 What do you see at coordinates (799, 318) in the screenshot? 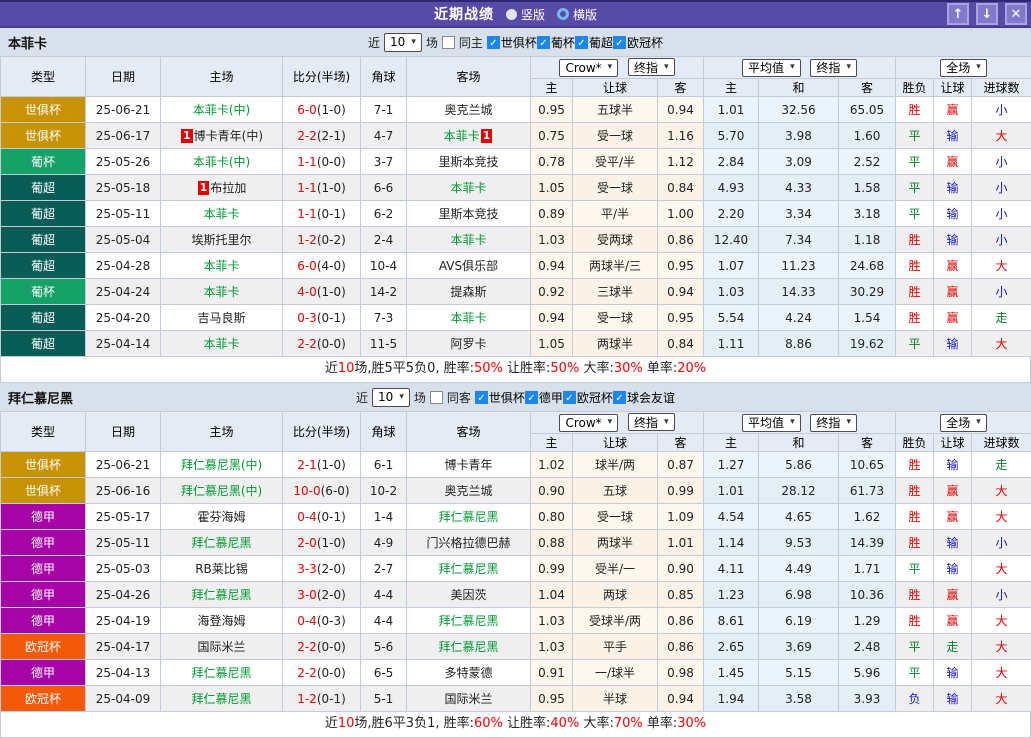
I see `avg-draw-odds: 4.24` at bounding box center [799, 318].